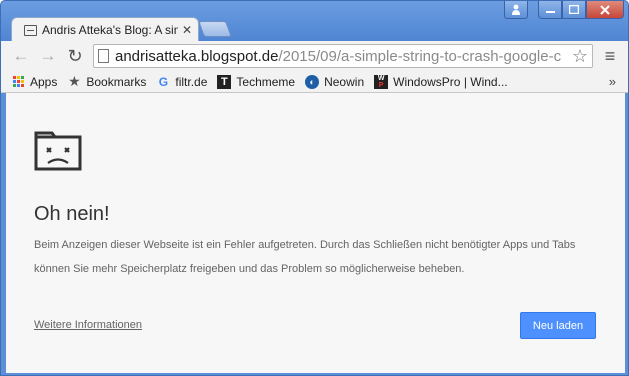 This screenshot has height=376, width=629. What do you see at coordinates (74, 81) in the screenshot?
I see `star-icon: ★` at bounding box center [74, 81].